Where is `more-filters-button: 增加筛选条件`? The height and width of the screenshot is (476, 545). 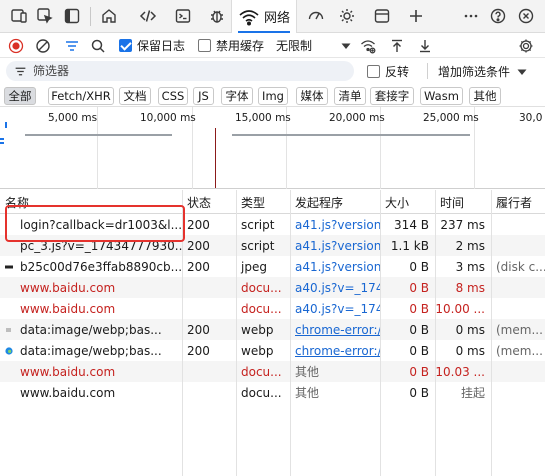
more-filters-button: 增加筛选条件 is located at coordinates (484, 71).